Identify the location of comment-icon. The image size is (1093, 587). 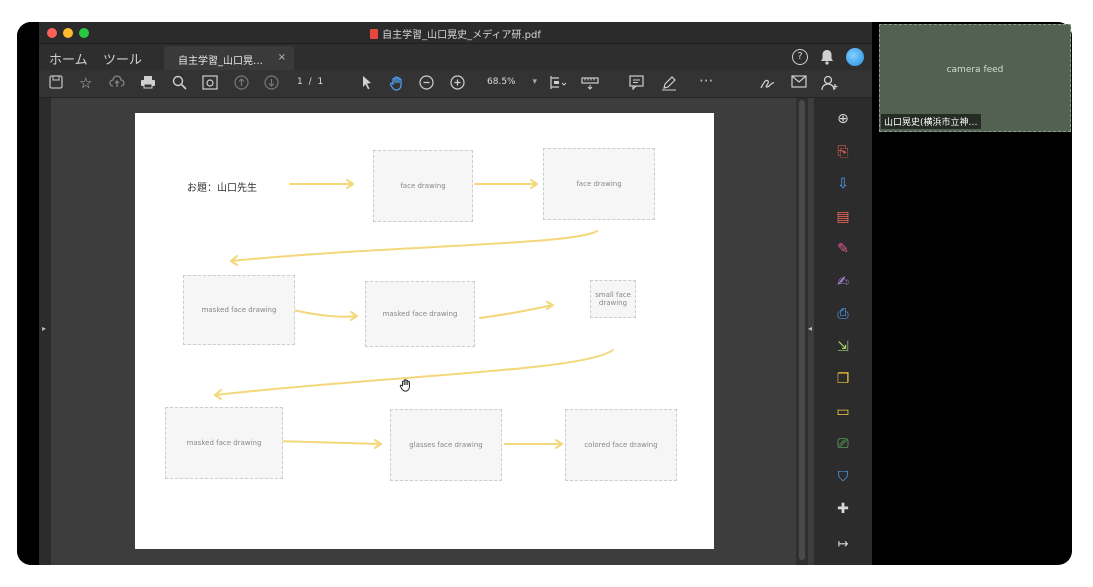
(636, 82).